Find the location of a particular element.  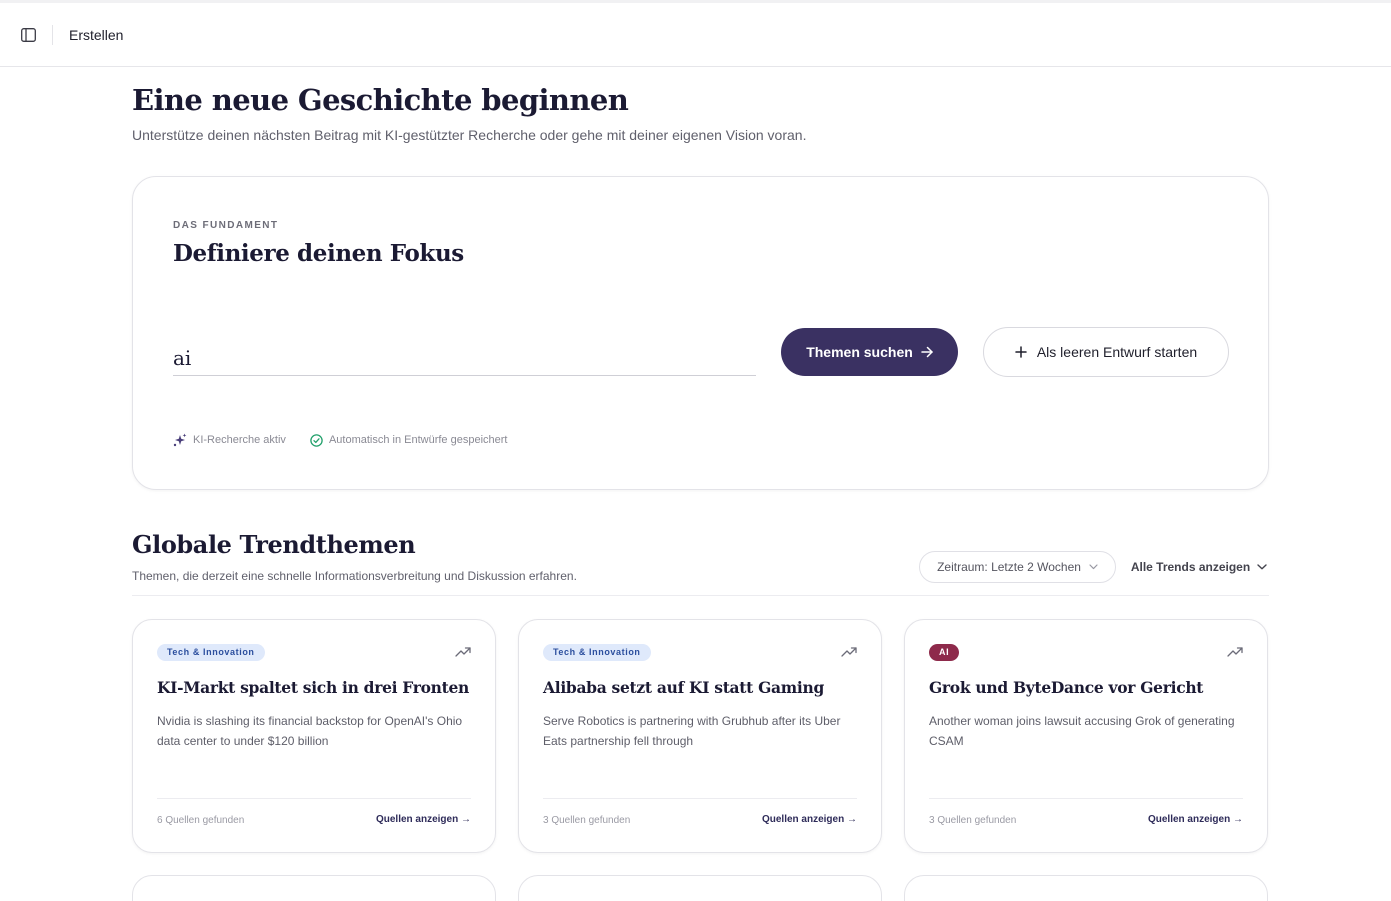

plus-icon is located at coordinates (1021, 352).